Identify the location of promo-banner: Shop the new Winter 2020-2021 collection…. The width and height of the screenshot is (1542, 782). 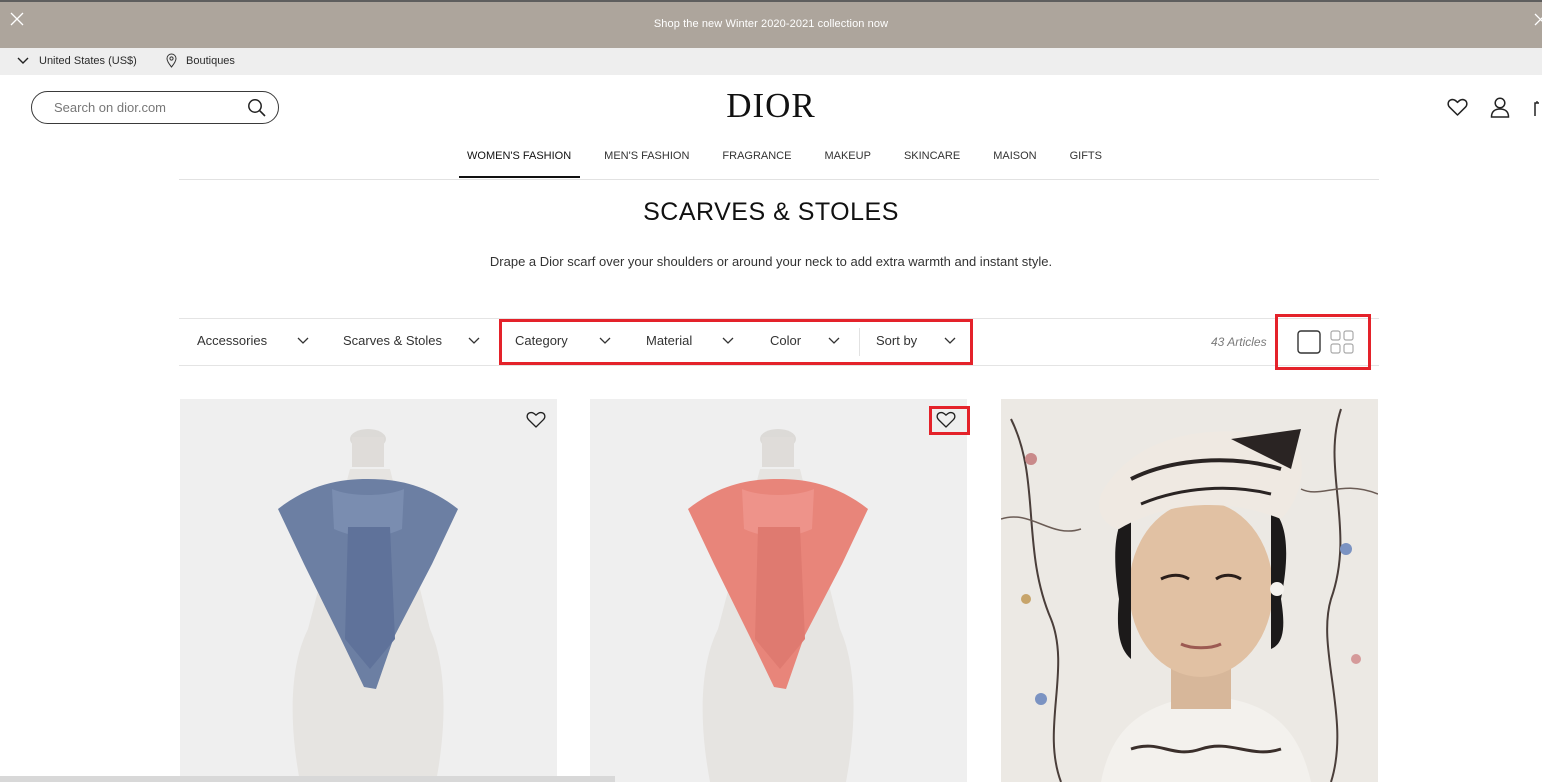
(771, 25).